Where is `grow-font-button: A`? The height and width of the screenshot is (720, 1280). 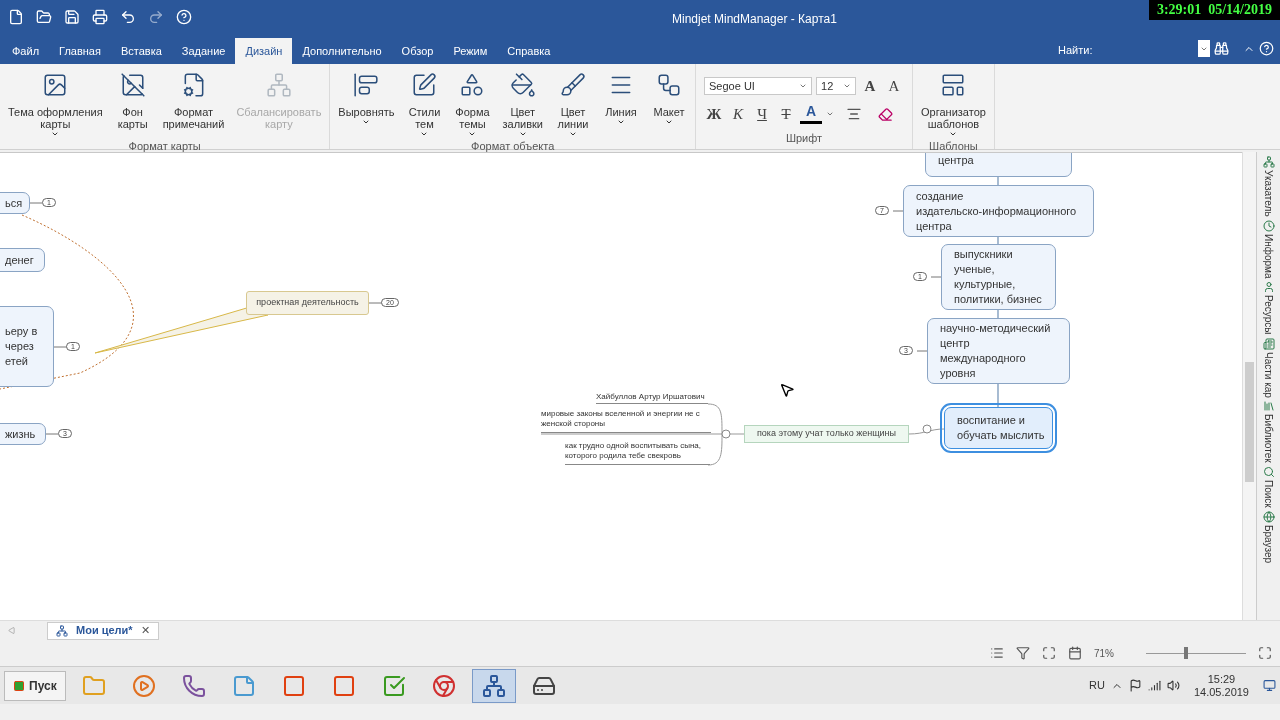 grow-font-button: A is located at coordinates (870, 86).